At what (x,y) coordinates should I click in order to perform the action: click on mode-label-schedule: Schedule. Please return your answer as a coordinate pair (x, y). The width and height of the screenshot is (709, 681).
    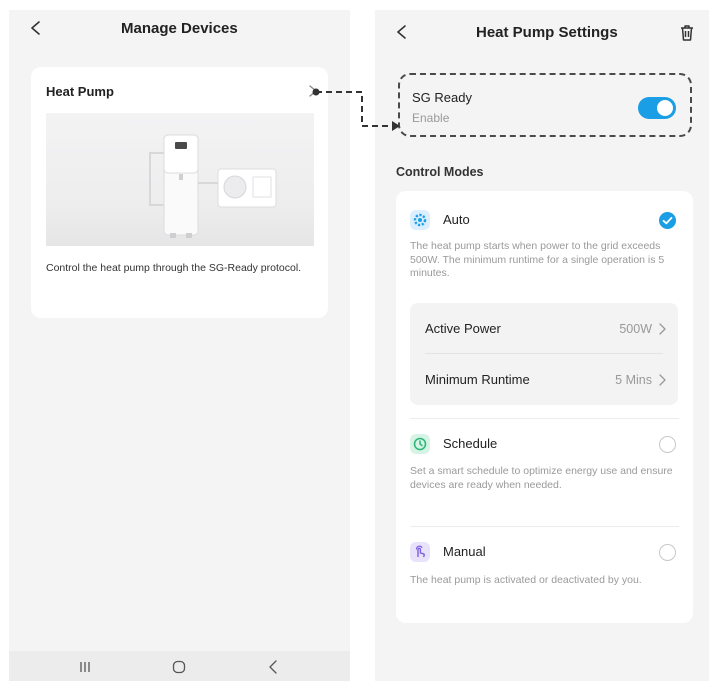
    Looking at the image, I should click on (470, 443).